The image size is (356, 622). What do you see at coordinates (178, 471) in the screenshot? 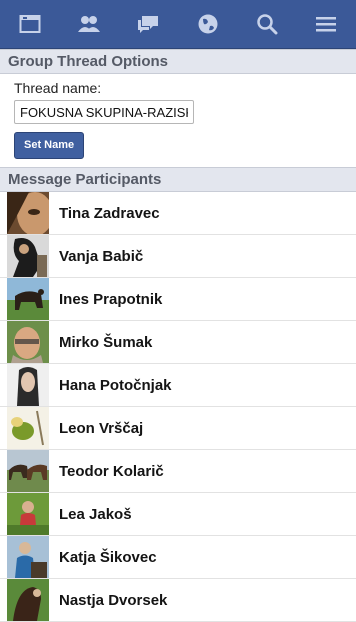
I see `participant-row: Teodor Kolarič` at bounding box center [178, 471].